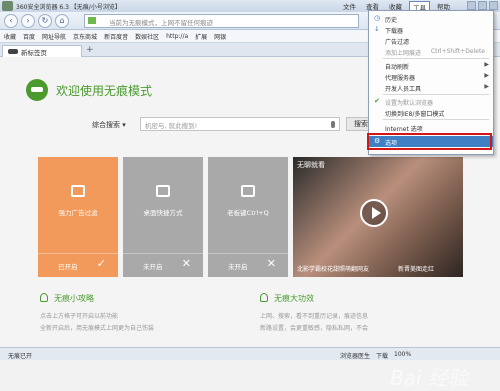 The width and height of the screenshot is (500, 391). Describe the element at coordinates (391, 20) in the screenshot. I see `menu-item-label: 历史` at that location.